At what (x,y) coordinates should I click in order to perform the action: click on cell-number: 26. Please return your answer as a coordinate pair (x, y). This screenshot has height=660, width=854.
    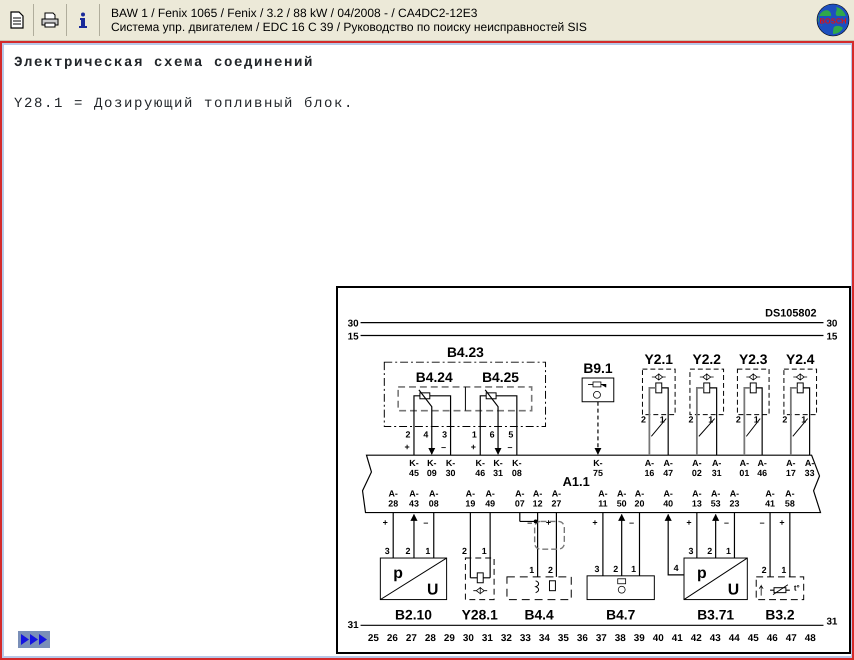
    Looking at the image, I should click on (392, 638).